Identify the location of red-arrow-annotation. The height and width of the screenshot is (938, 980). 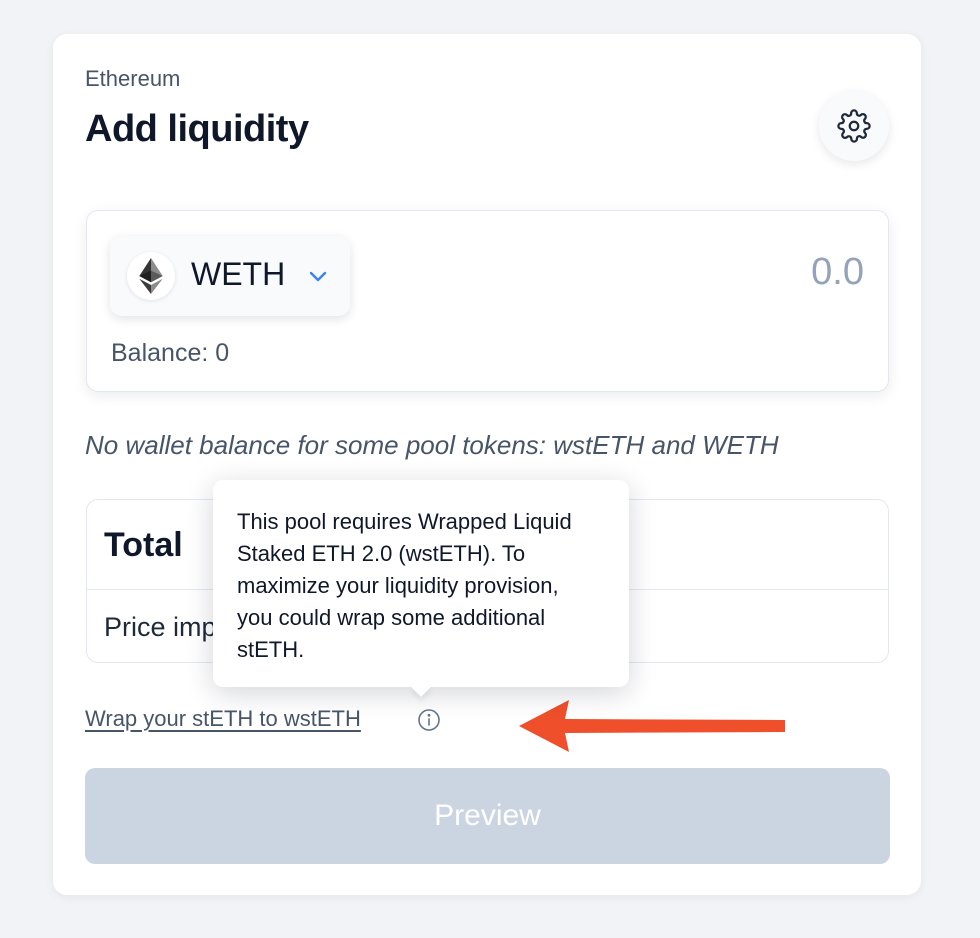
(654, 728).